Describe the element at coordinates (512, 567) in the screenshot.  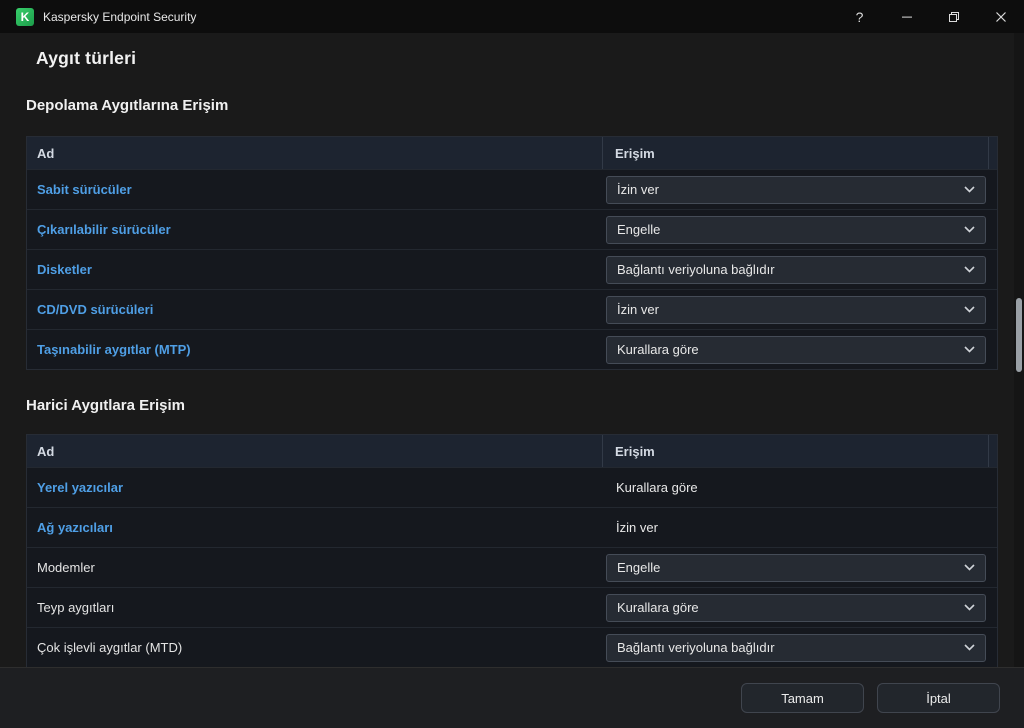
I see `table-row: Modemler Engelle` at that location.